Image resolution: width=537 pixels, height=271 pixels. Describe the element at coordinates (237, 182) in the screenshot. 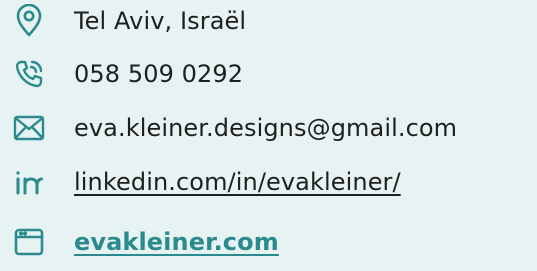

I see `linkedin-link: linkedin.com/in/evakleiner/` at that location.